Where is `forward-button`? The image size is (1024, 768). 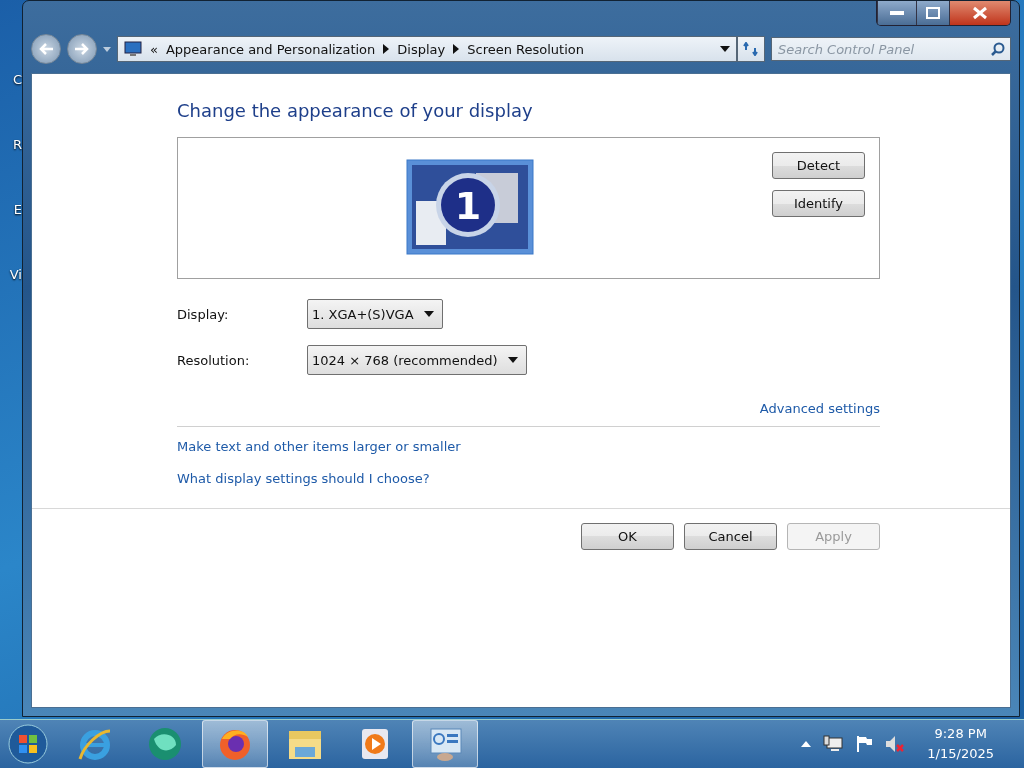 forward-button is located at coordinates (82, 49).